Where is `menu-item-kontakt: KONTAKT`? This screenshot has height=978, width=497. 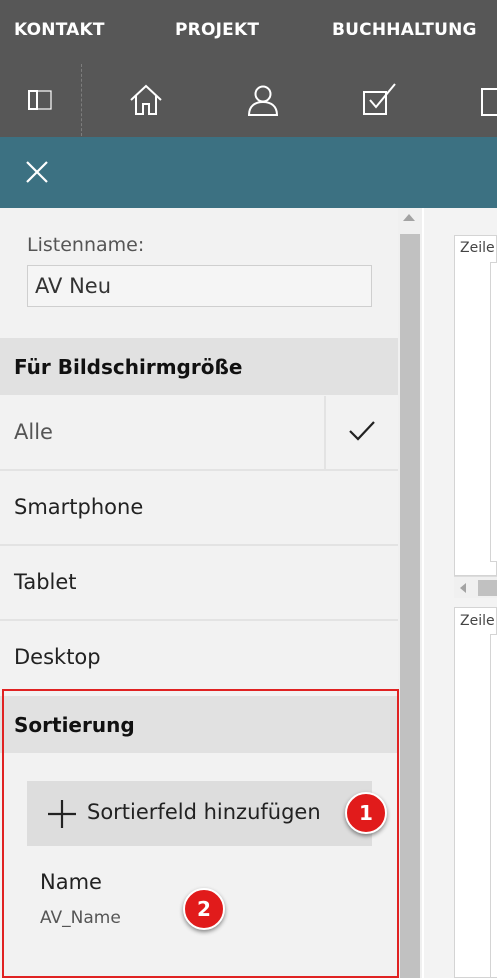 menu-item-kontakt: KONTAKT is located at coordinates (59, 30).